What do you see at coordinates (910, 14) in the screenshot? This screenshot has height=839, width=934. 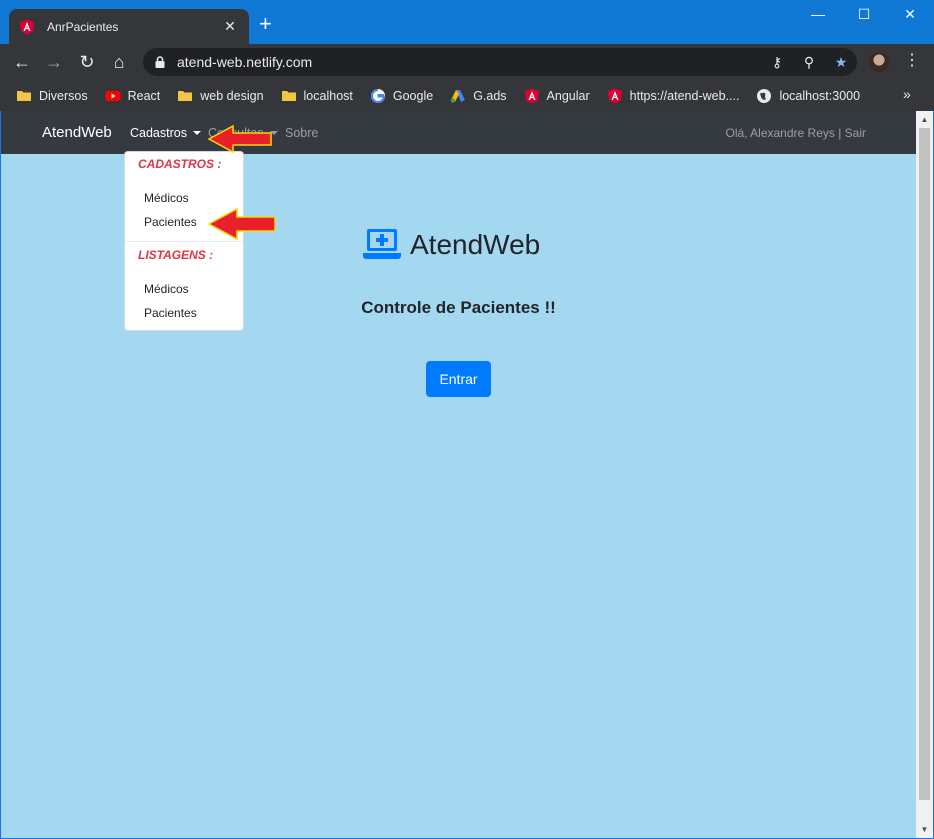 I see `close-window-button: ✕` at bounding box center [910, 14].